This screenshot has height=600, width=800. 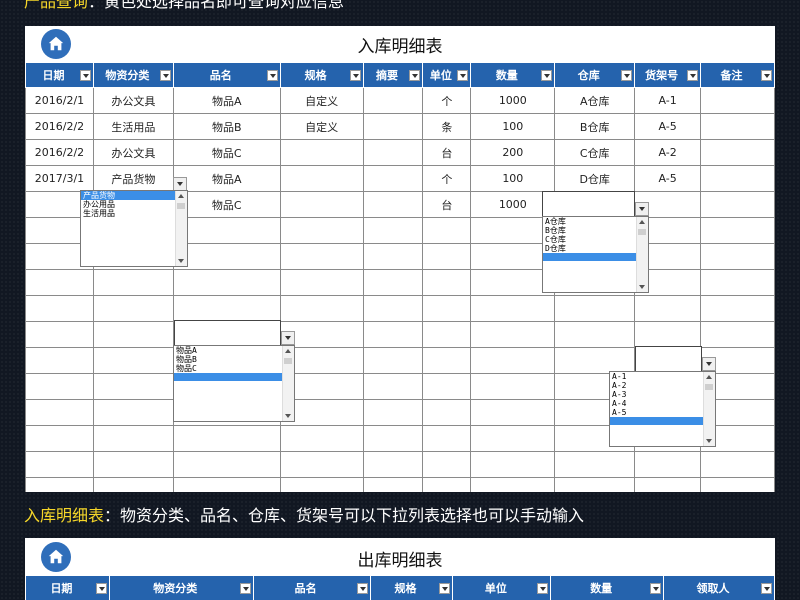 What do you see at coordinates (709, 409) in the screenshot?
I see `shelf-scrollbar` at bounding box center [709, 409].